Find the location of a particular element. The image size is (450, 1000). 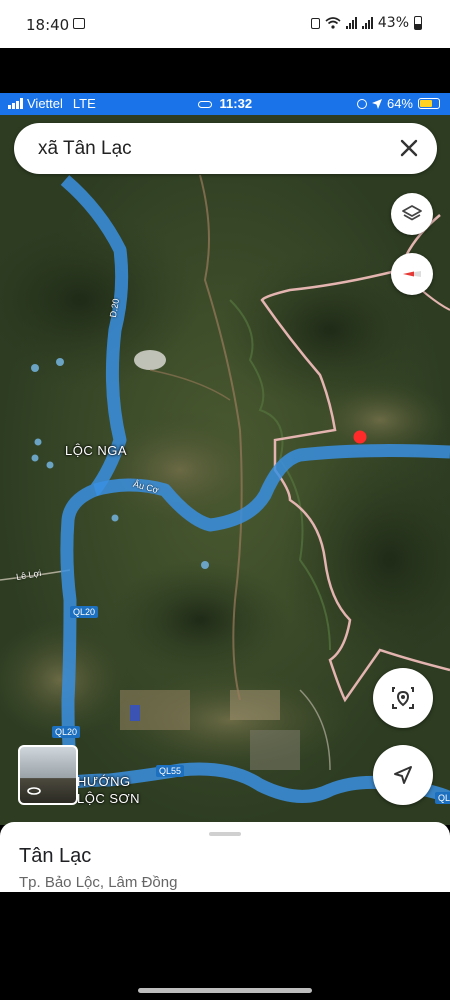

place-address: Tp. Bảo Lộc, Lâm Đồng is located at coordinates (98, 882).